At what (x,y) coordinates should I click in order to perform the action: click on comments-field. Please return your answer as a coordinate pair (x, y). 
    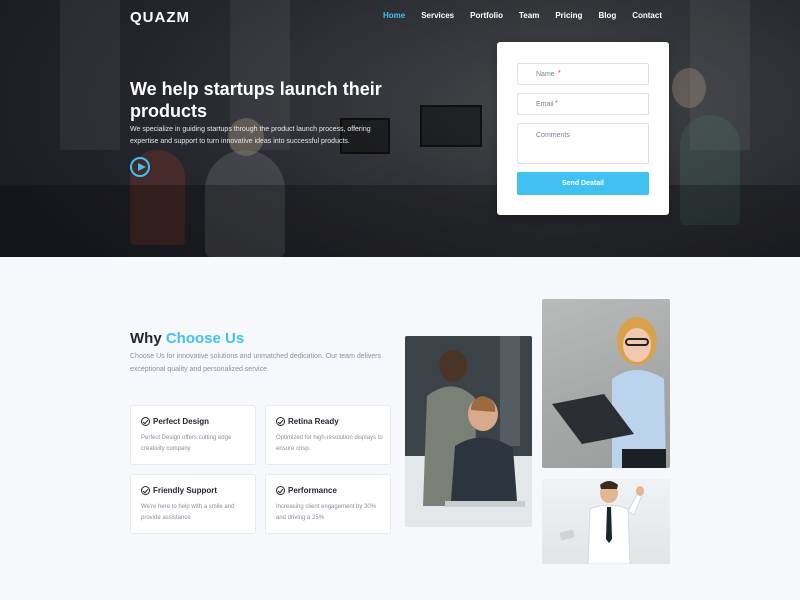
    Looking at the image, I should click on (583, 143).